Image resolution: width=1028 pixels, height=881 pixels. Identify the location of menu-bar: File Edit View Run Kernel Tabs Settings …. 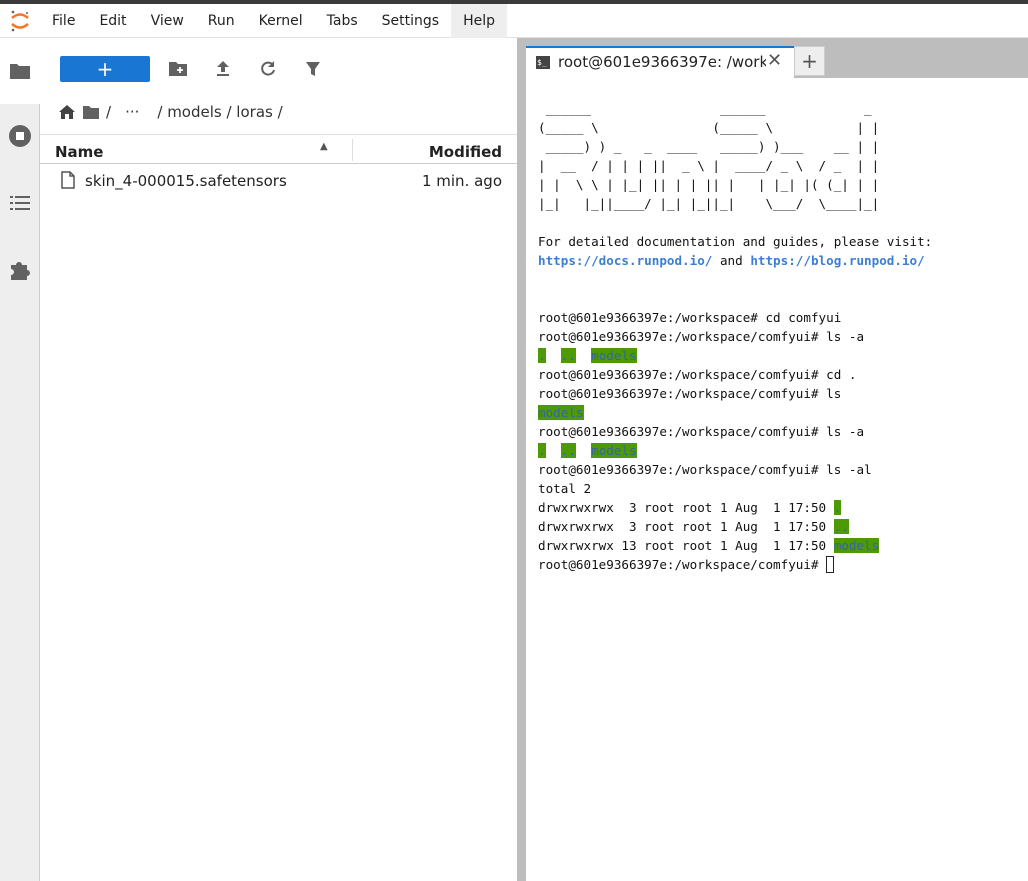
(514, 20).